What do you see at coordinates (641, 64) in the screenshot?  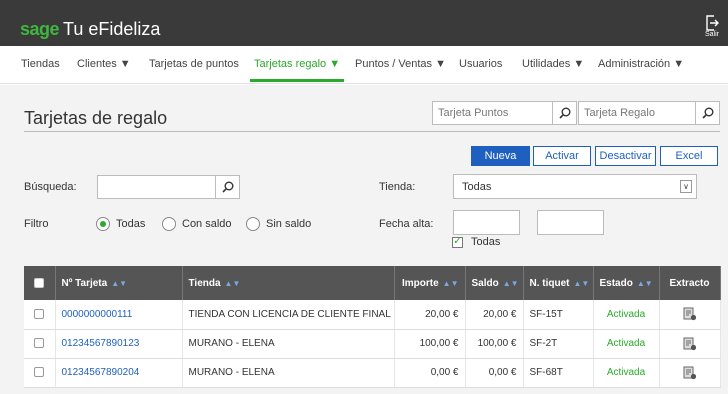 I see `nav-administracion: Administración ▼` at bounding box center [641, 64].